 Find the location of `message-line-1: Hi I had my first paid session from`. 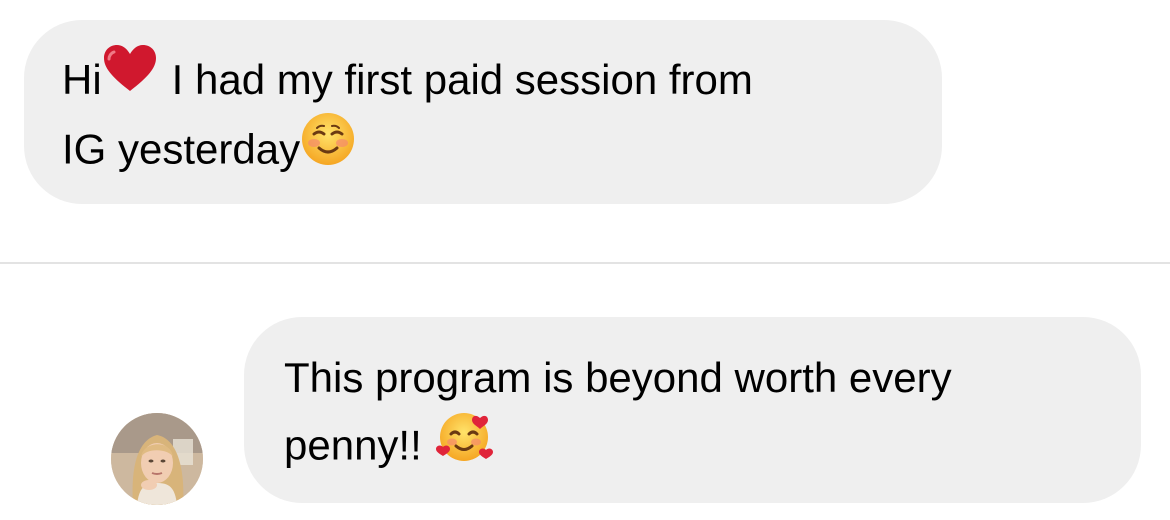

message-line-1: Hi I had my first paid session from is located at coordinates (502, 80).